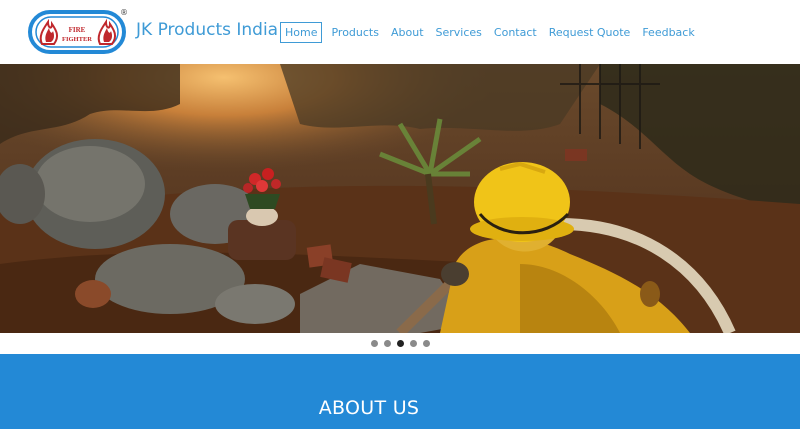  Describe the element at coordinates (124, 12) in the screenshot. I see `registered-mark: ®` at that location.